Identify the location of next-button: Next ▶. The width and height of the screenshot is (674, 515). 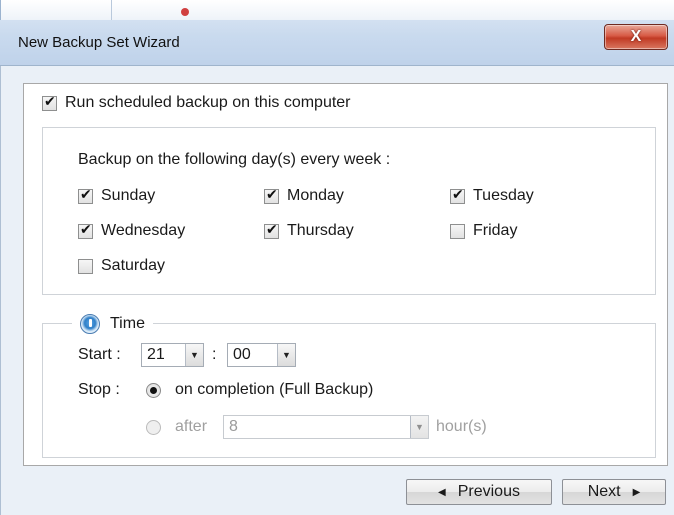
(614, 492).